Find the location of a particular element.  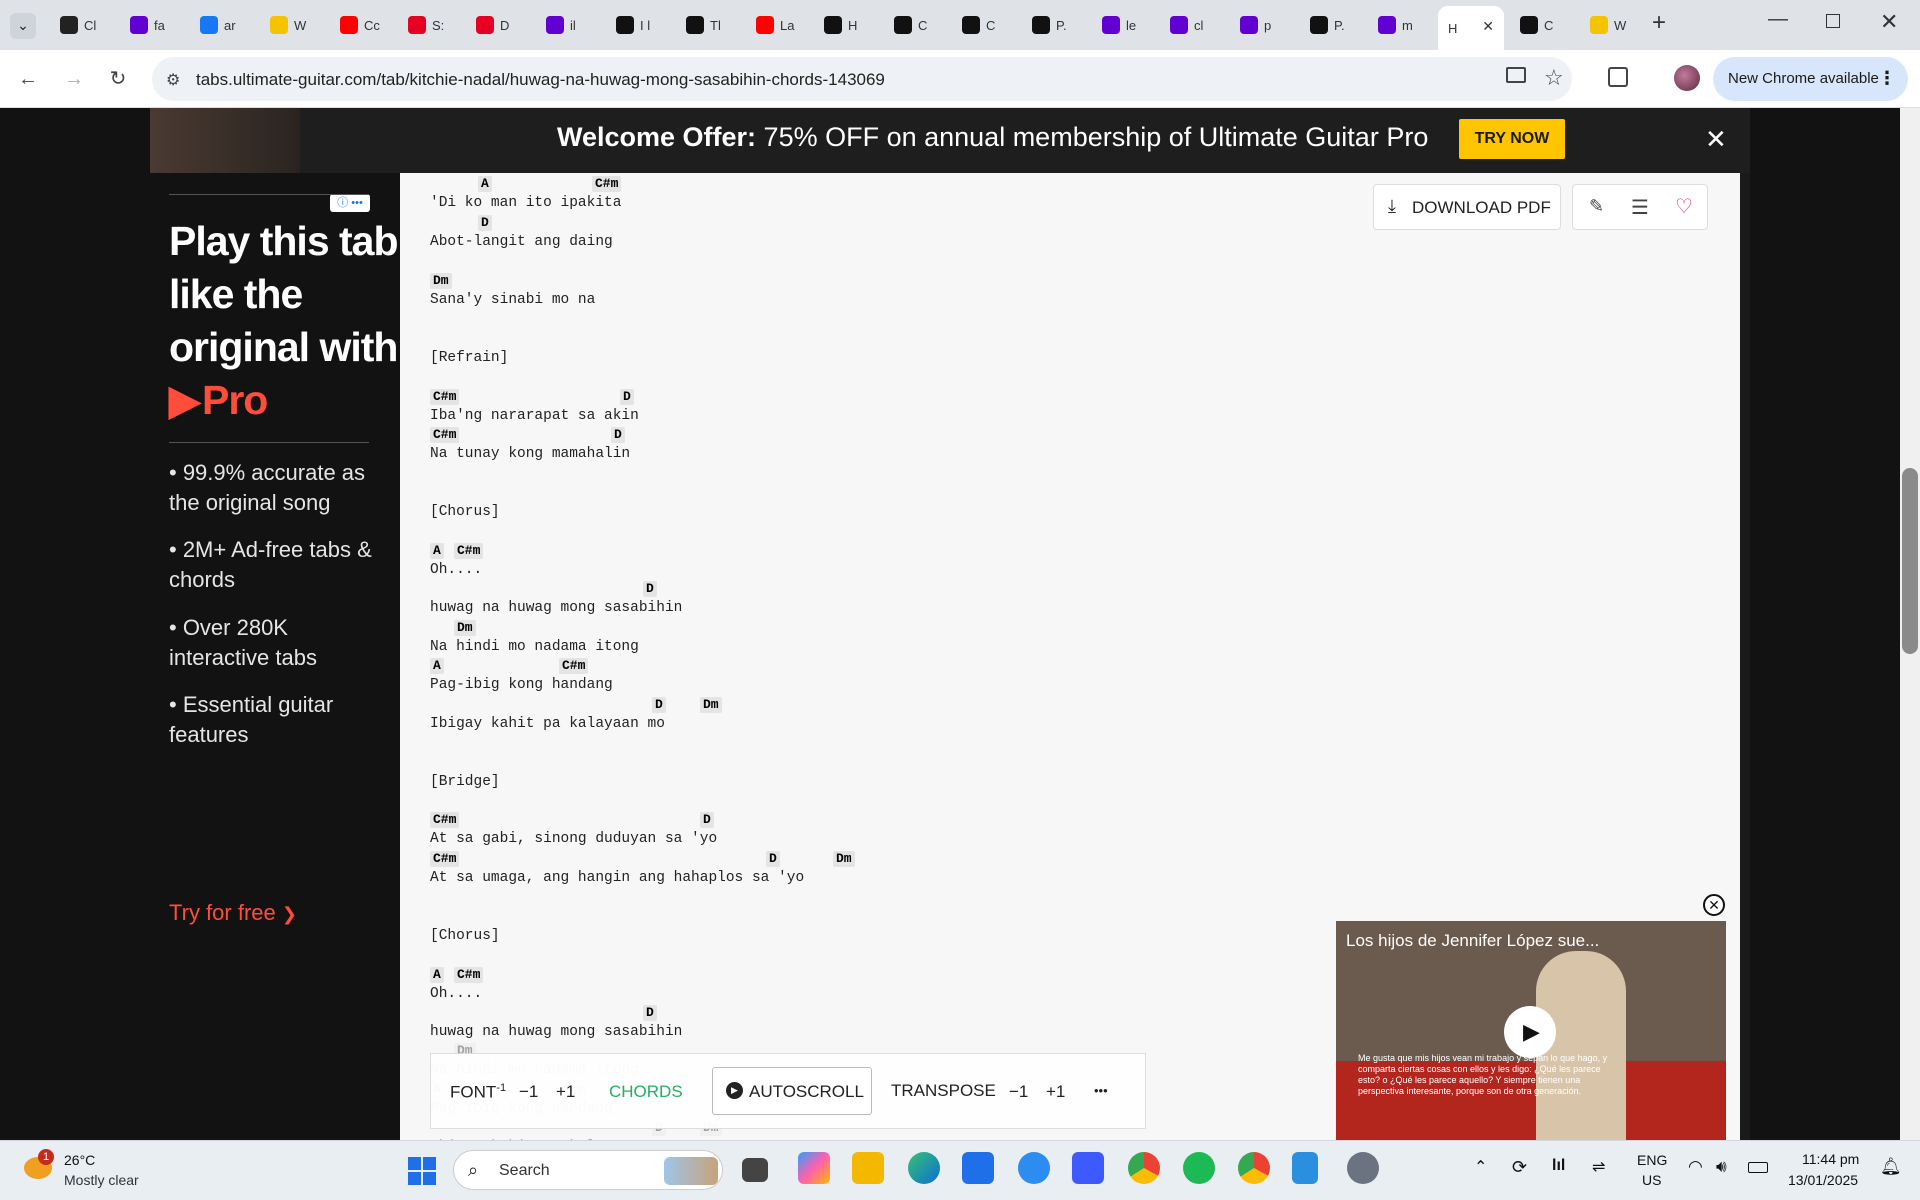

browser-tab-12: C is located at coordinates (916, 25).